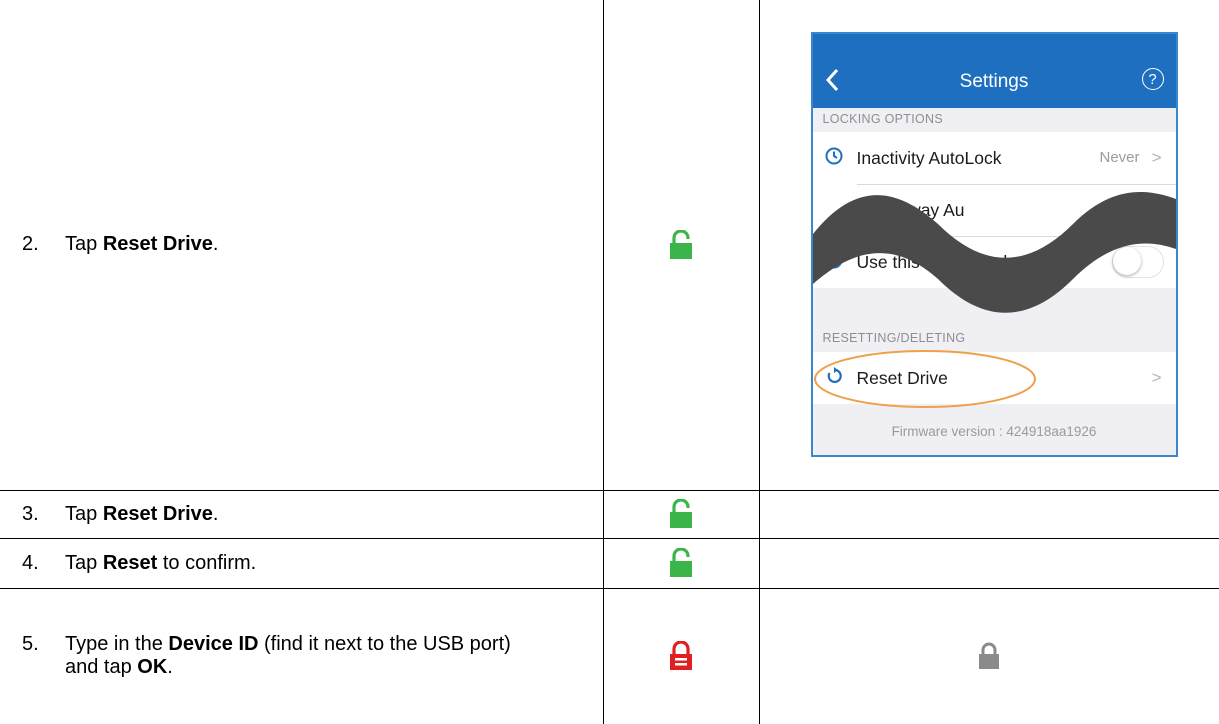 The width and height of the screenshot is (1219, 724). Describe the element at coordinates (834, 375) in the screenshot. I see `reset-arrow-icon` at that location.